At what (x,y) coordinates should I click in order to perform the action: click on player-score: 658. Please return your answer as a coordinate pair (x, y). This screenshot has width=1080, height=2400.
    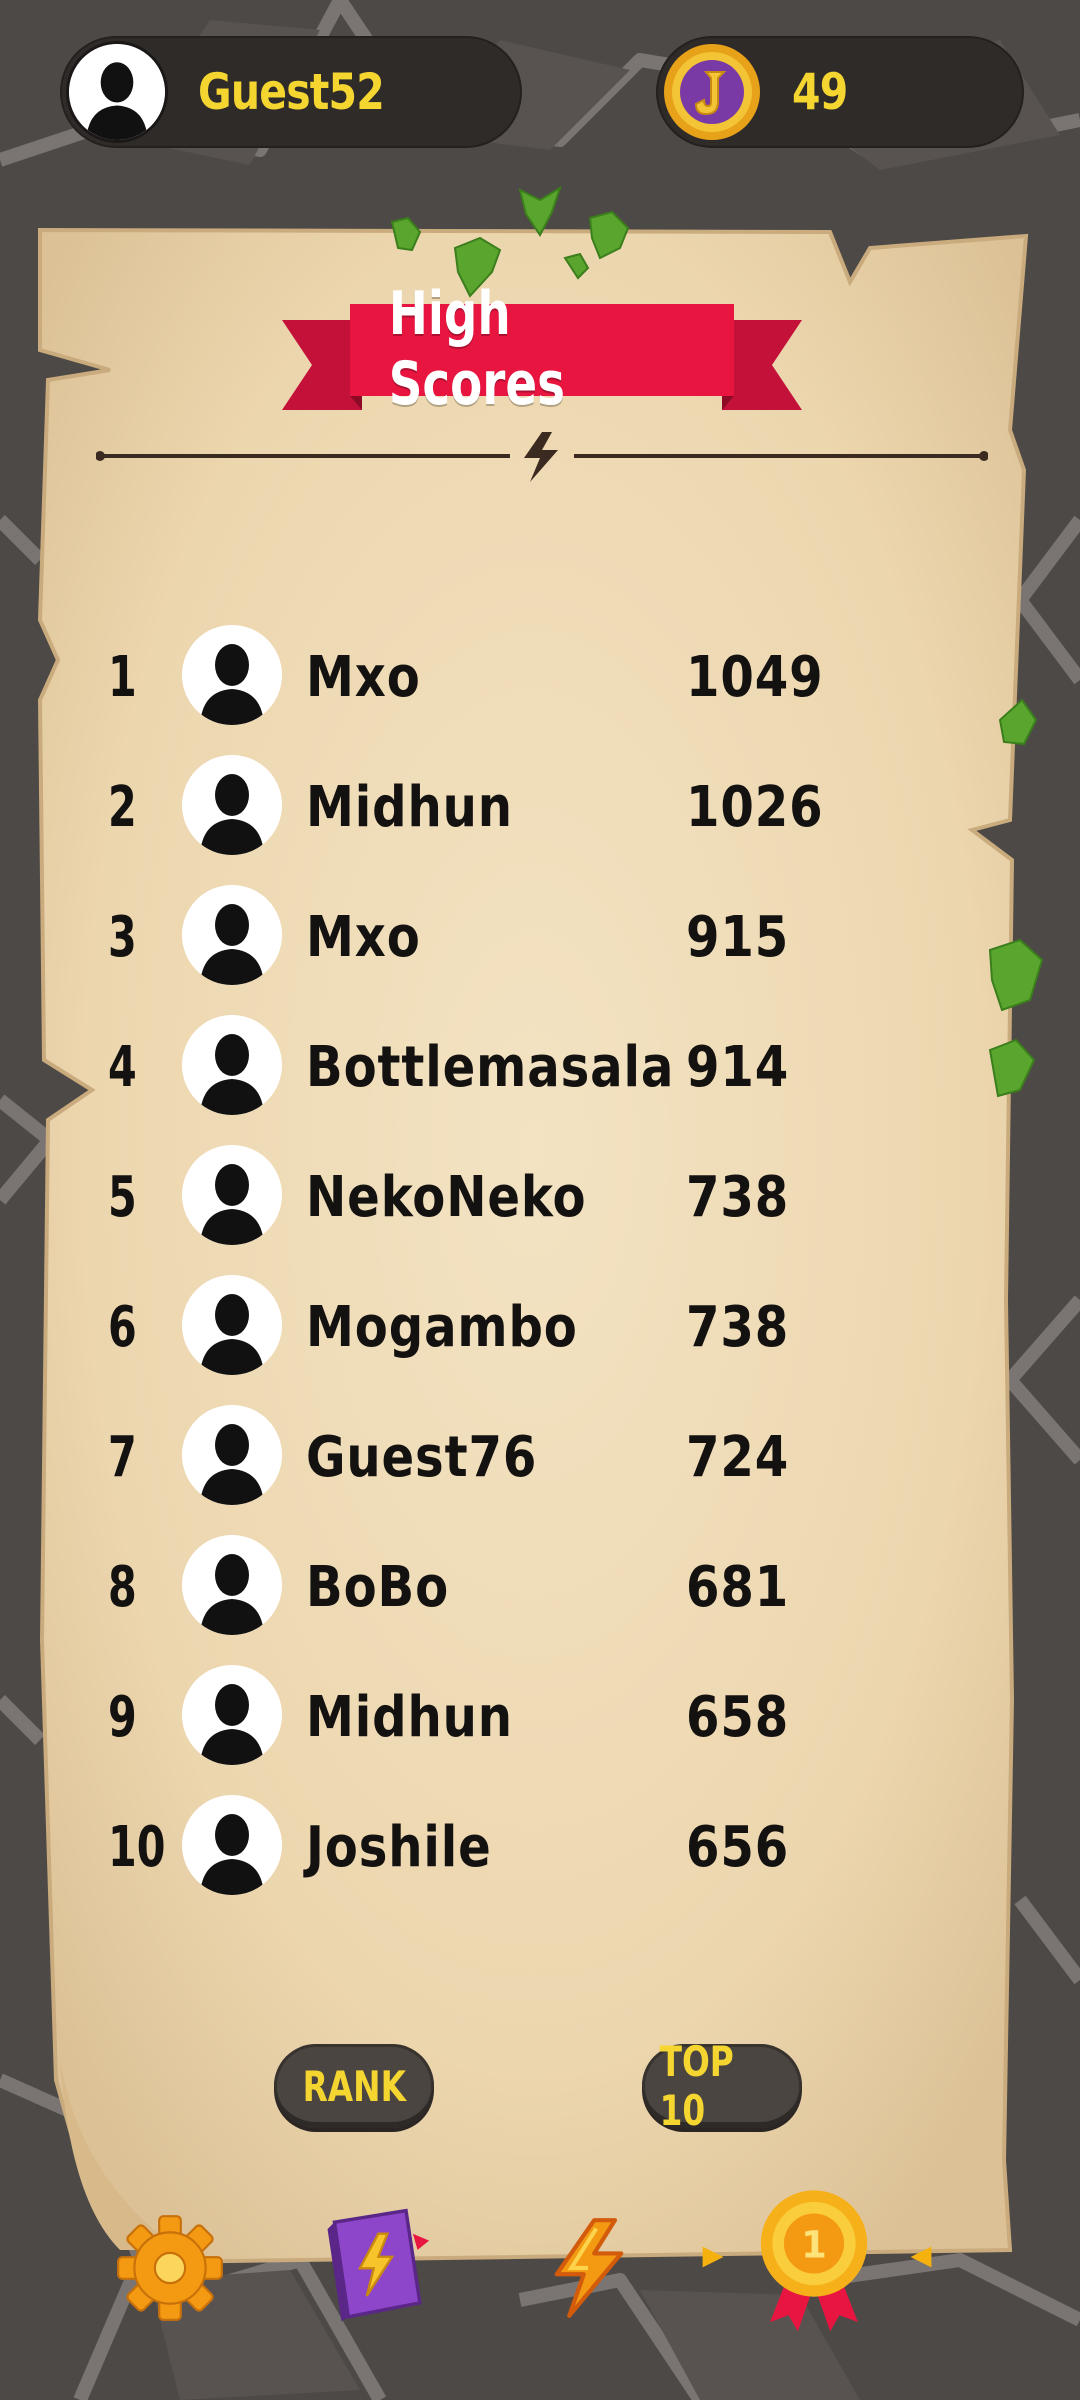
    Looking at the image, I should click on (738, 1717).